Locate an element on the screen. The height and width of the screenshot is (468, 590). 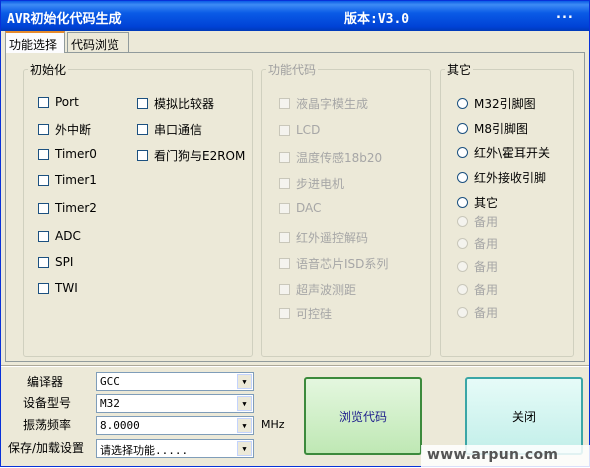
checkbox-label: 超声波测距 is located at coordinates (326, 290).